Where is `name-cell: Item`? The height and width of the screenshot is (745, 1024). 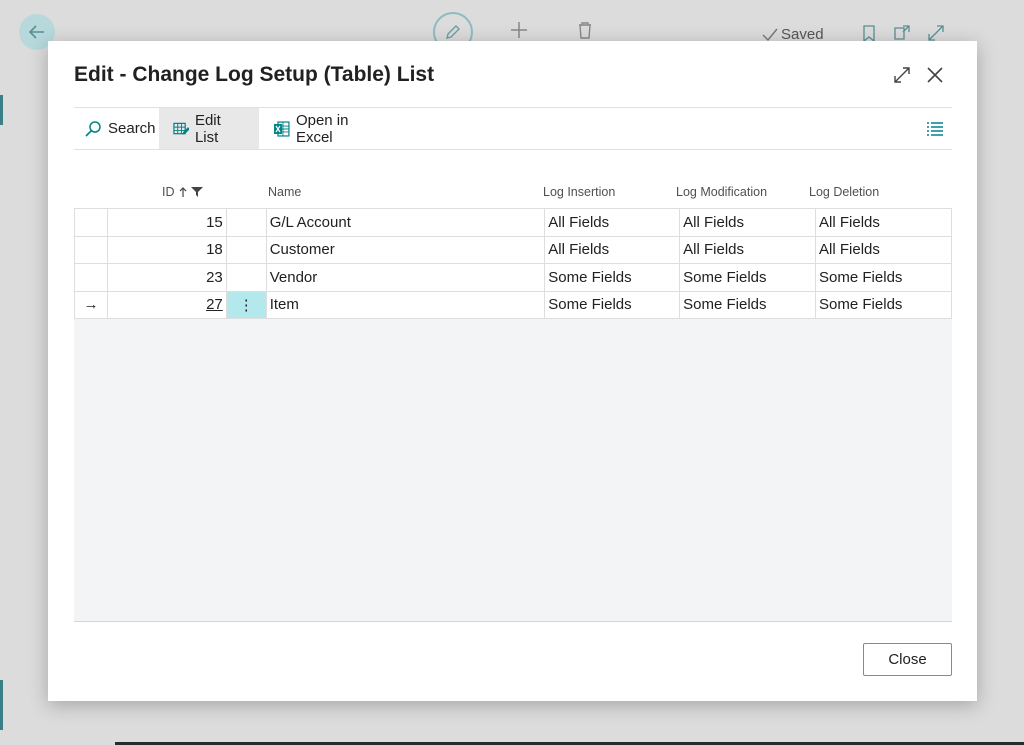 name-cell: Item is located at coordinates (405, 304).